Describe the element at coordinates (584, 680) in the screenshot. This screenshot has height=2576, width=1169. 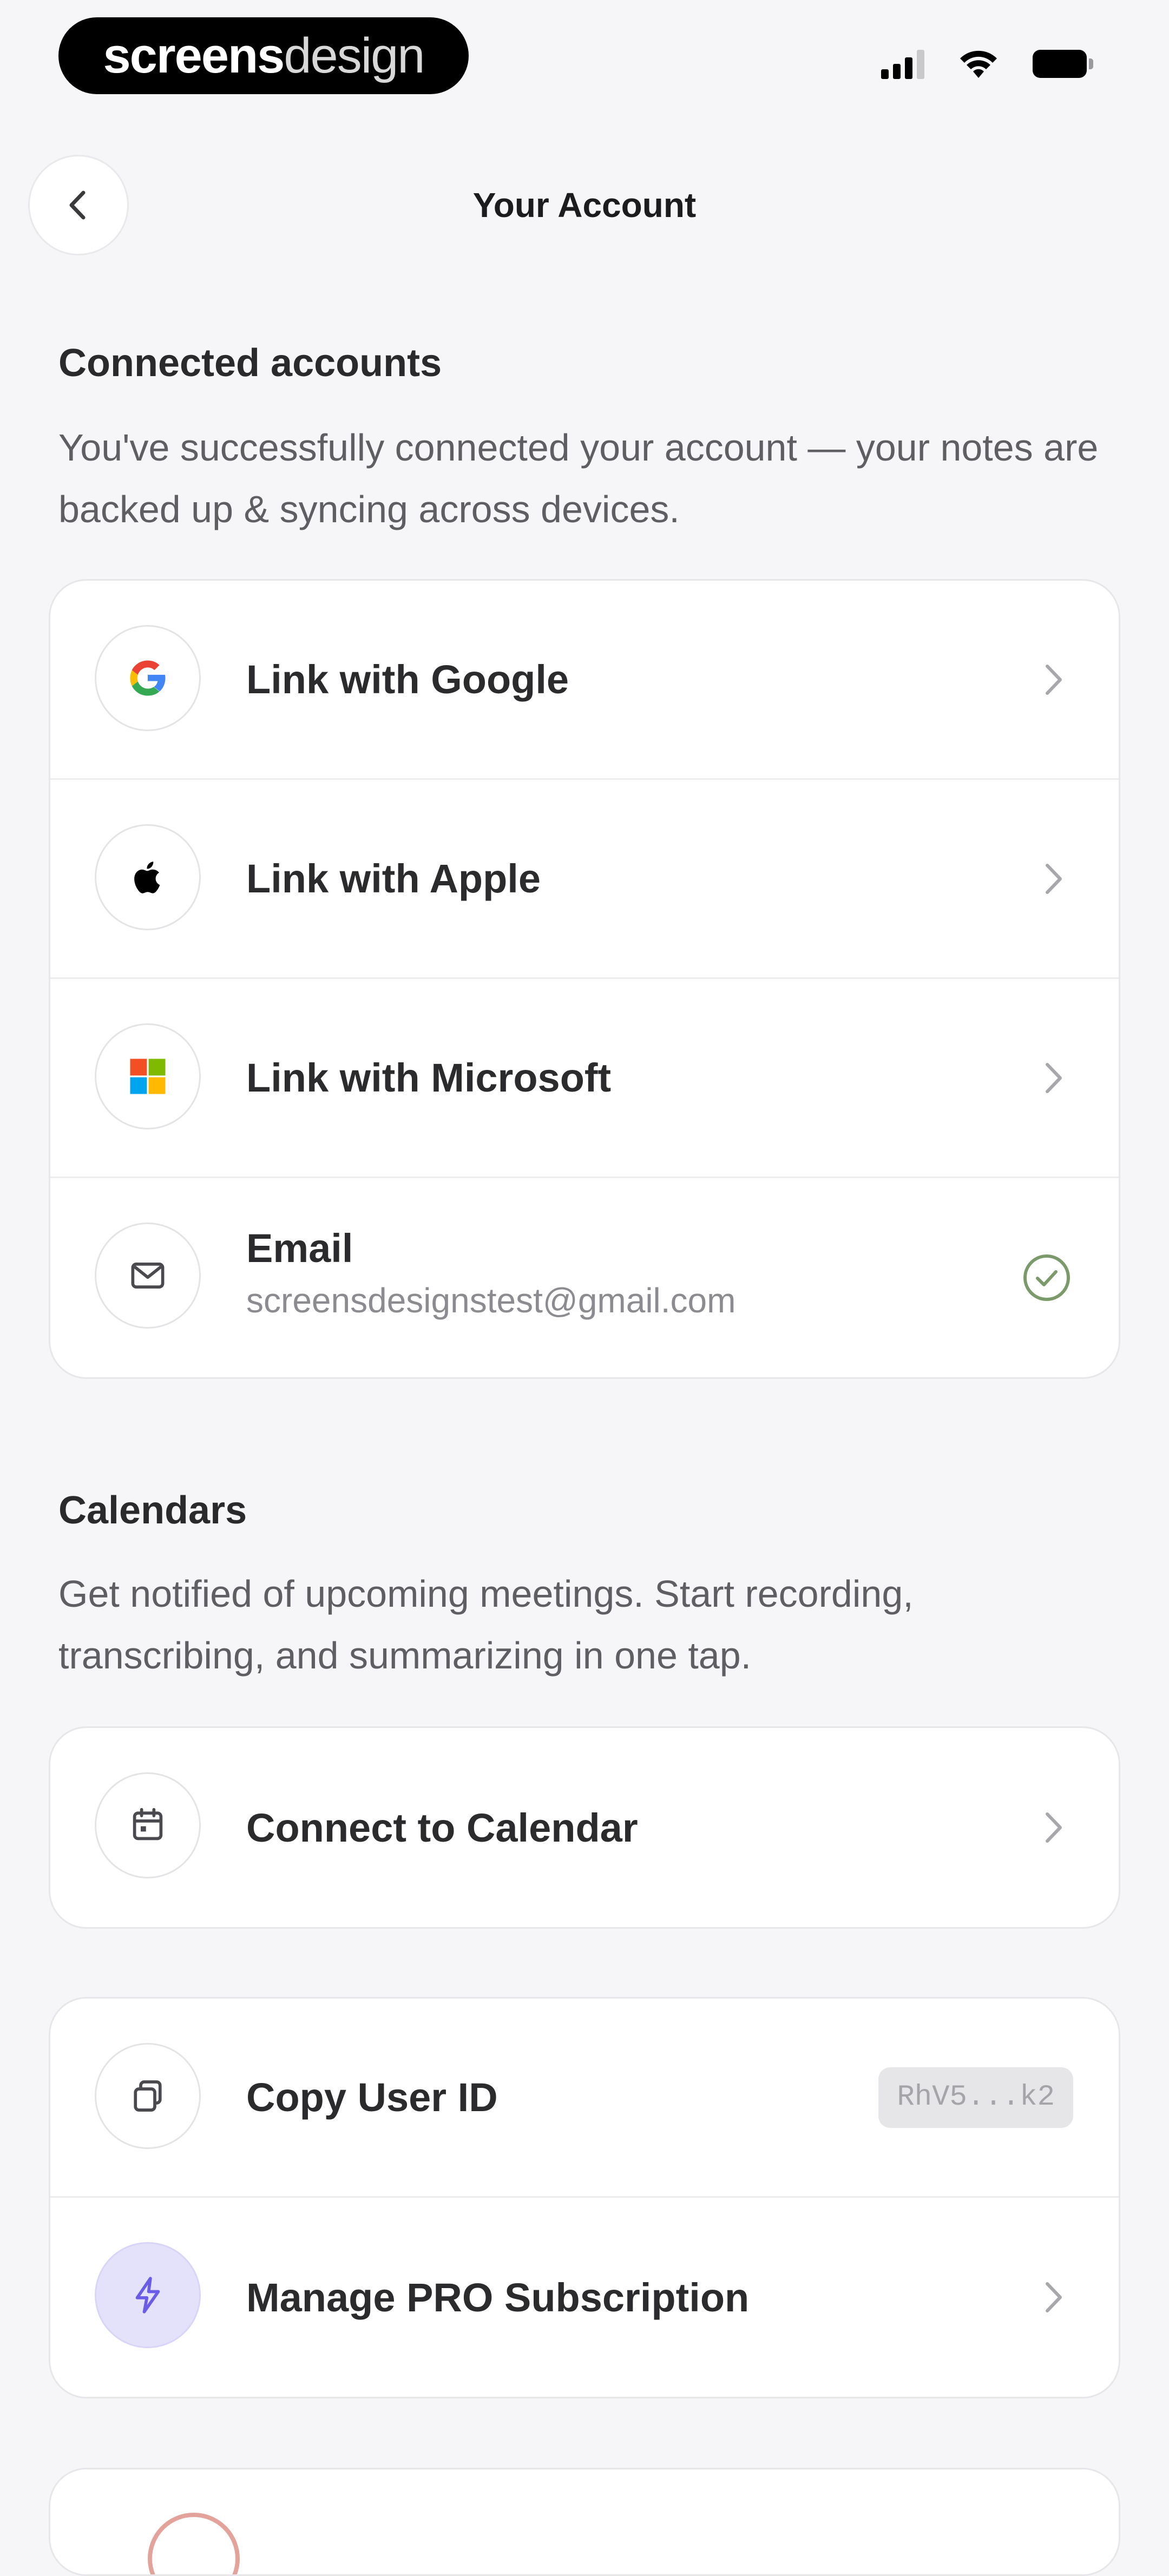
I see `link-google-row: Link with Google` at that location.